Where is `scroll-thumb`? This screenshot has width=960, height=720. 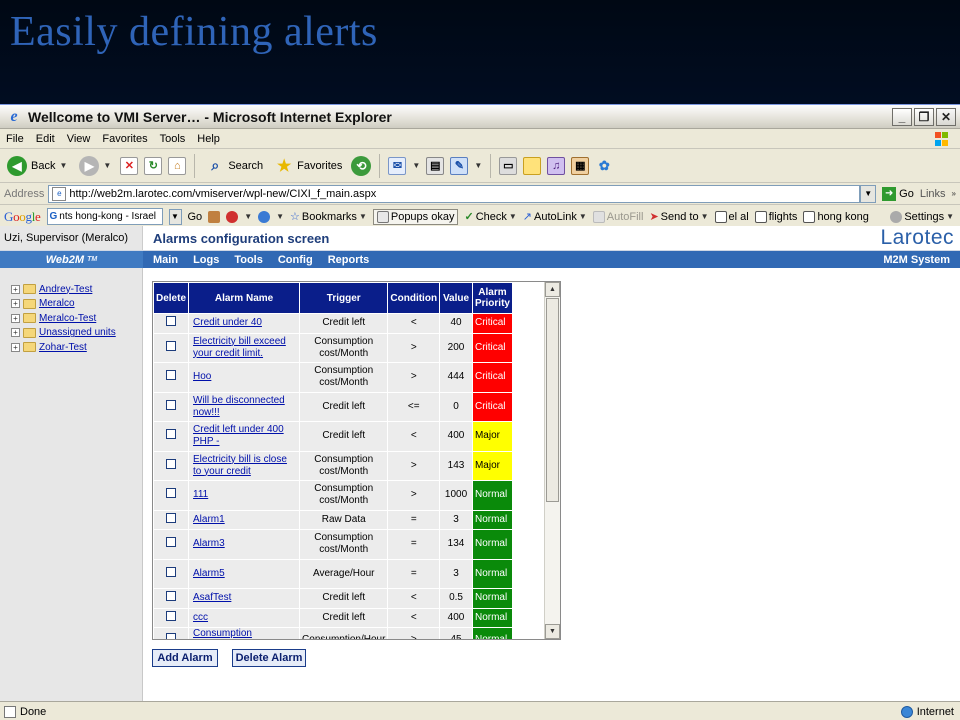
scroll-thumb is located at coordinates (552, 400).